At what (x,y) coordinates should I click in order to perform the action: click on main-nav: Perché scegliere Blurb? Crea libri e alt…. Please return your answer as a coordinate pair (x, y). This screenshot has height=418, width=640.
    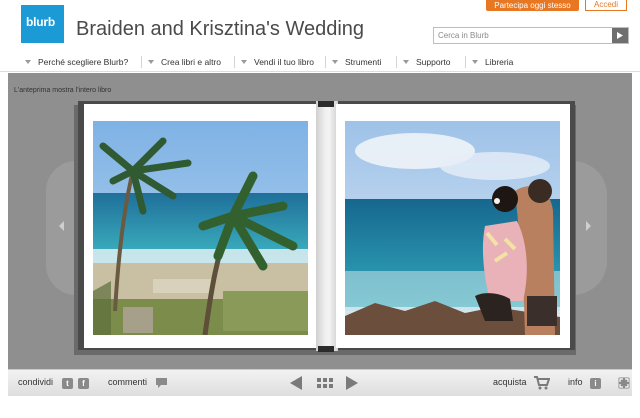
    Looking at the image, I should click on (320, 62).